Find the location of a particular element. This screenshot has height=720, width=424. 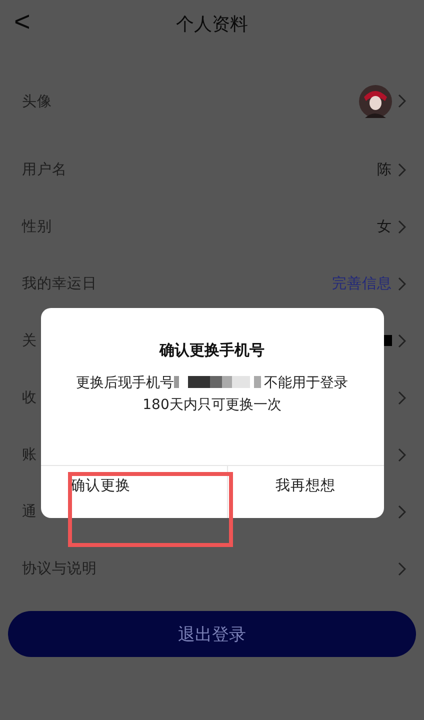

row-label: 协议与说明 is located at coordinates (59, 569).